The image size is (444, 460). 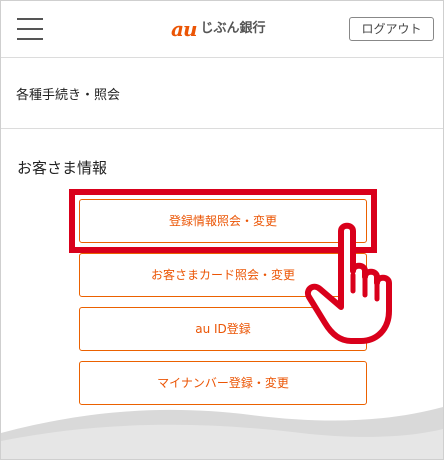 I want to click on au-id-register-button: au ID登録, so click(x=223, y=329).